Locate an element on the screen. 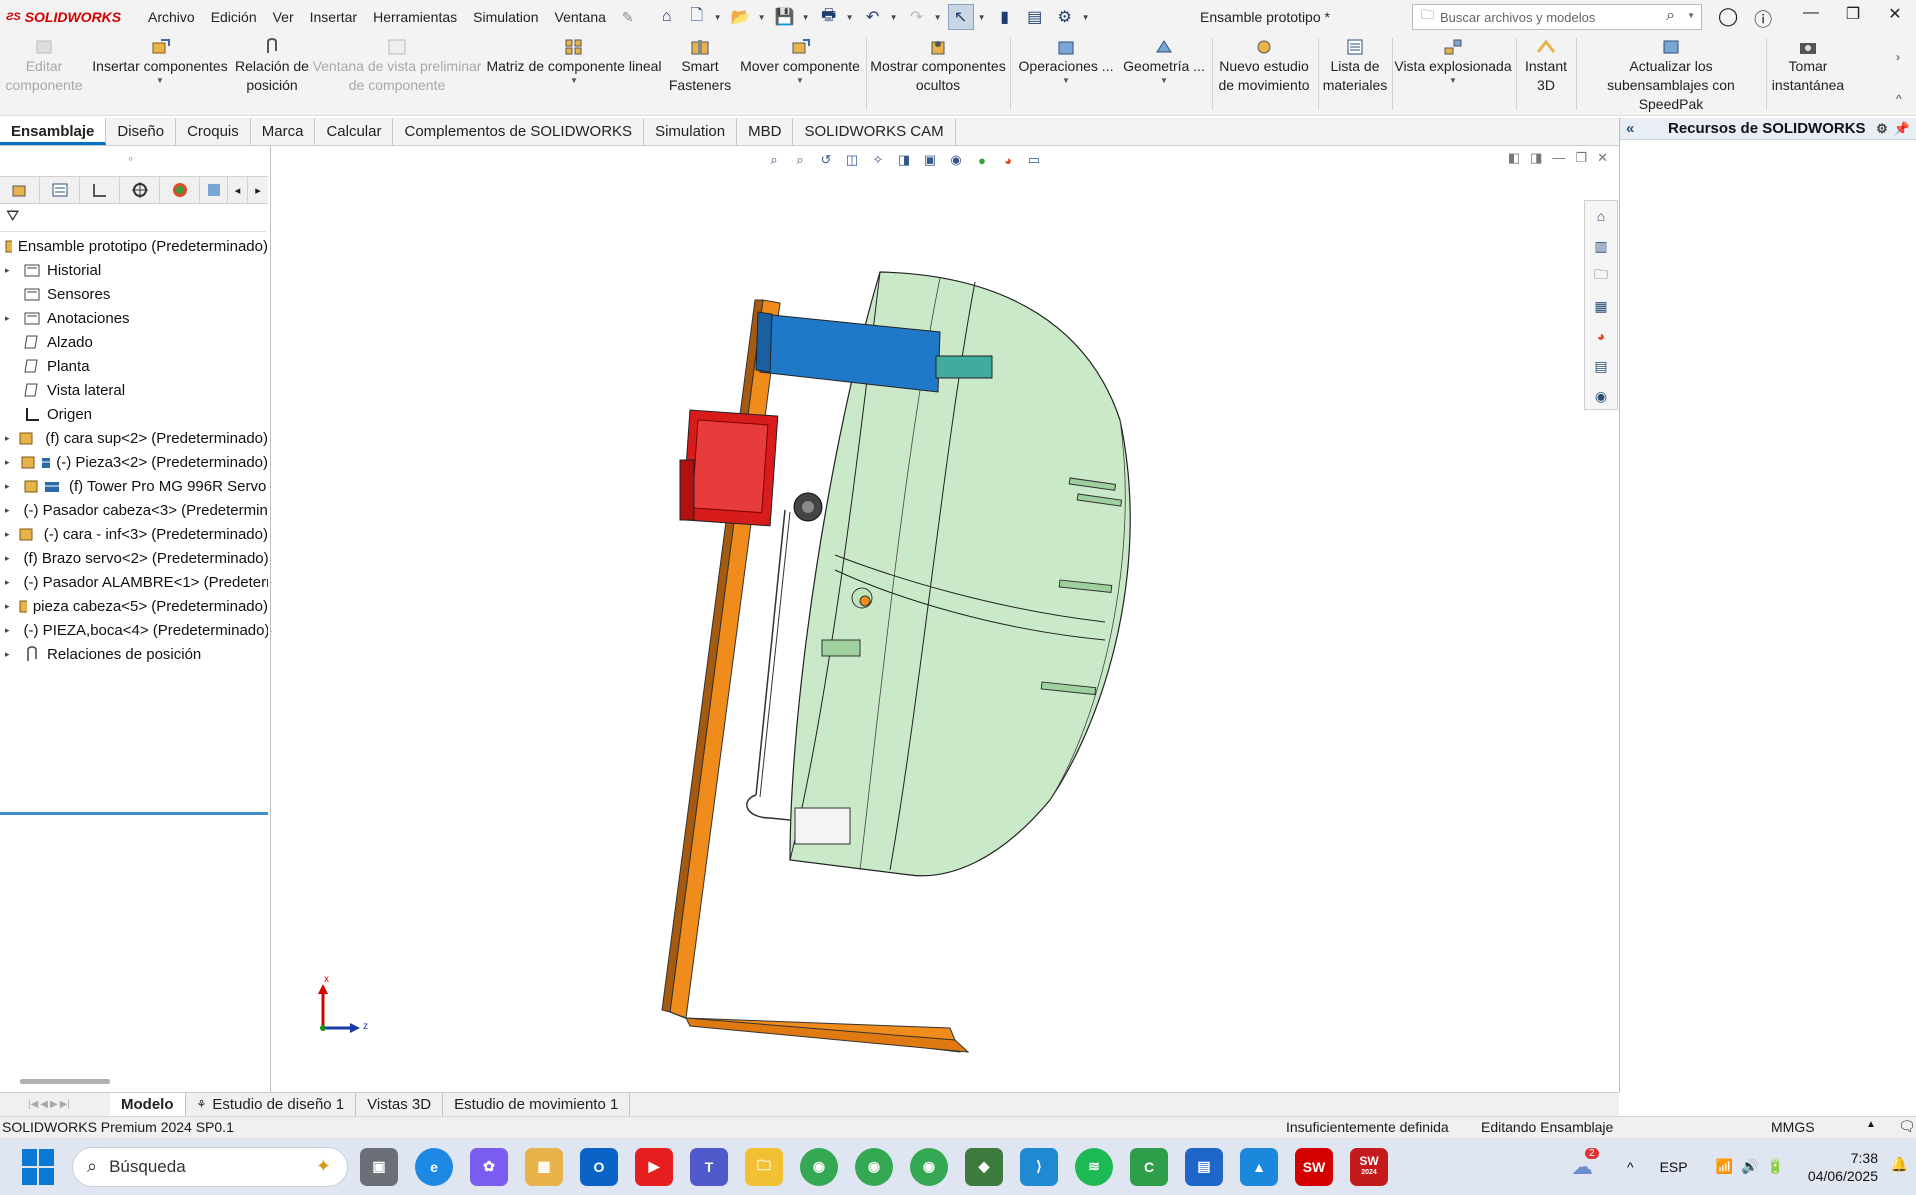 The image size is (1916, 1195). battery-icon: 🔋 is located at coordinates (1774, 1166).